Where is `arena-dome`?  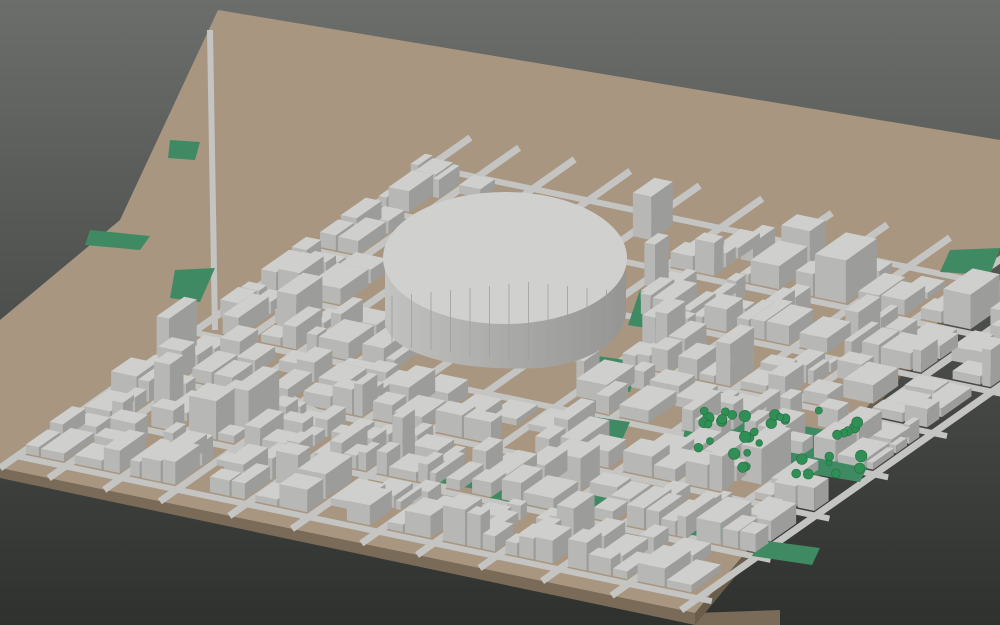
arena-dome is located at coordinates (505, 280).